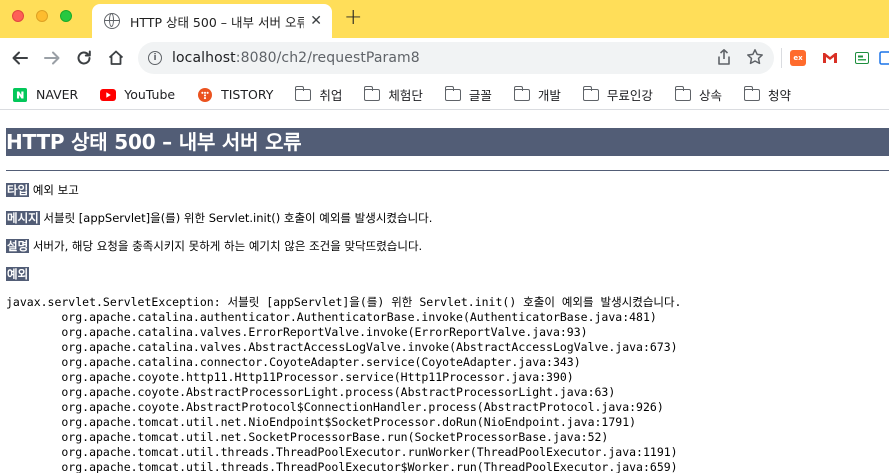  What do you see at coordinates (20, 94) in the screenshot?
I see `naver-icon` at bounding box center [20, 94].